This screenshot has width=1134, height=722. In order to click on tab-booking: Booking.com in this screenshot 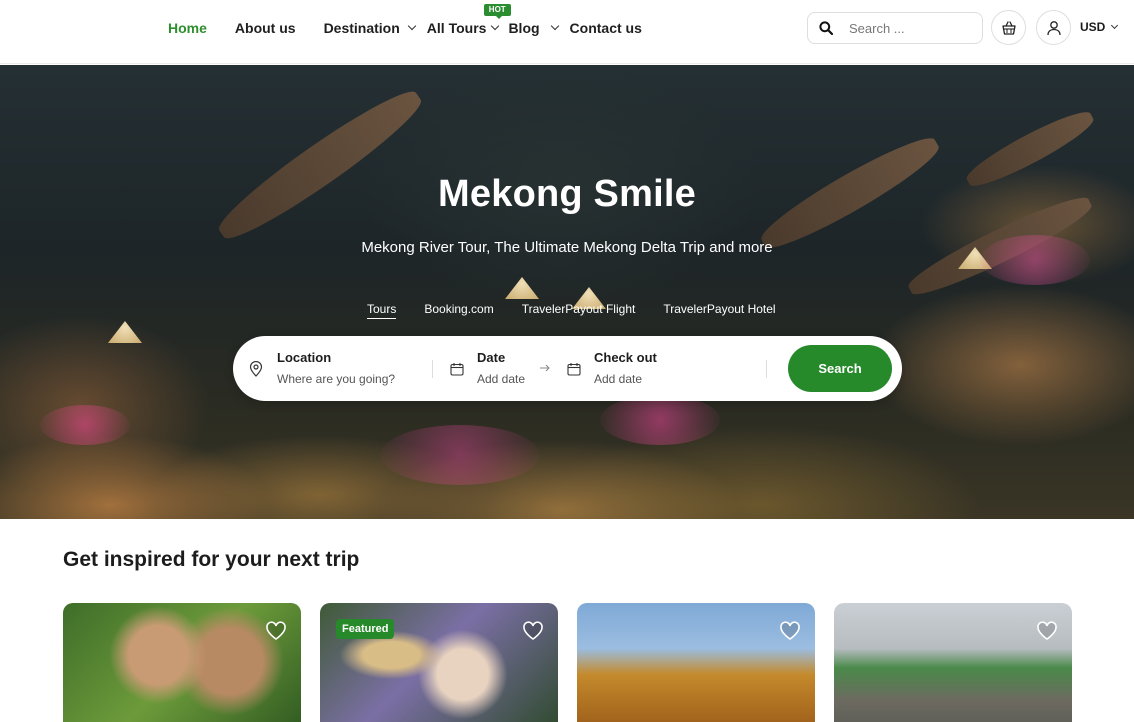, I will do `click(458, 310)`.